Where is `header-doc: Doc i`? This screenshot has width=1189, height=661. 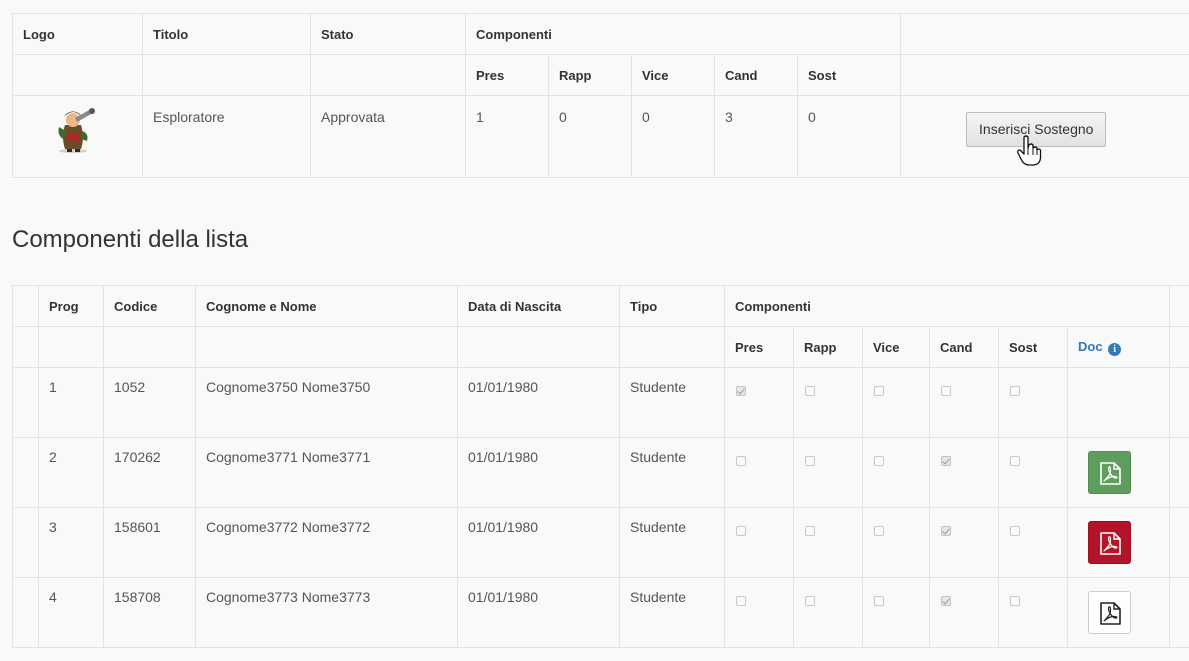 header-doc: Doc i is located at coordinates (1118, 347).